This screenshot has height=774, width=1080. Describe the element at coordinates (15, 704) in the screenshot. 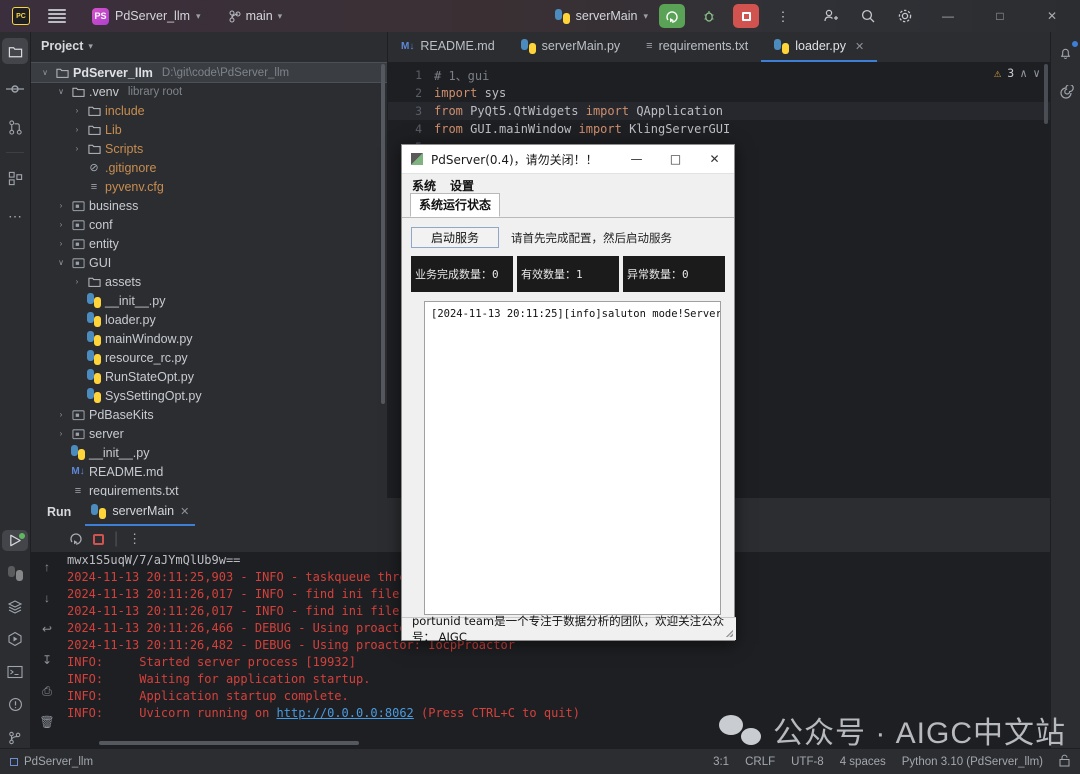

I see `sidebar-item-problems` at that location.